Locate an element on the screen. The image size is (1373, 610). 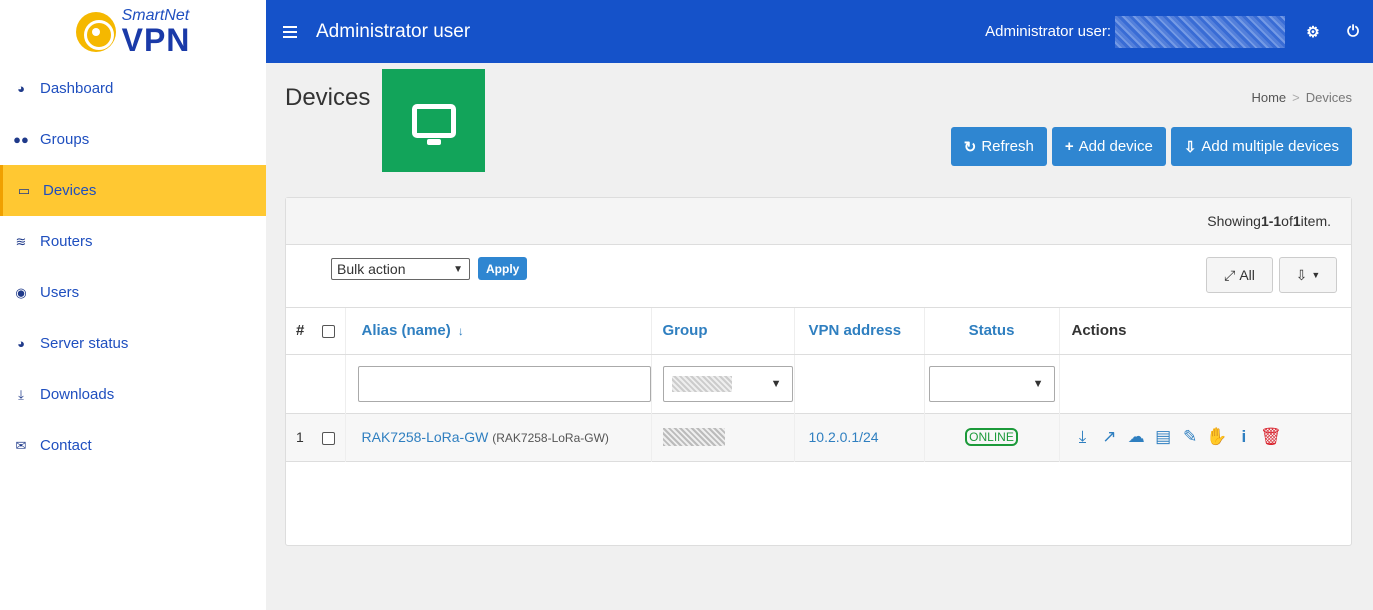
page-title: Devices is located at coordinates (328, 97).